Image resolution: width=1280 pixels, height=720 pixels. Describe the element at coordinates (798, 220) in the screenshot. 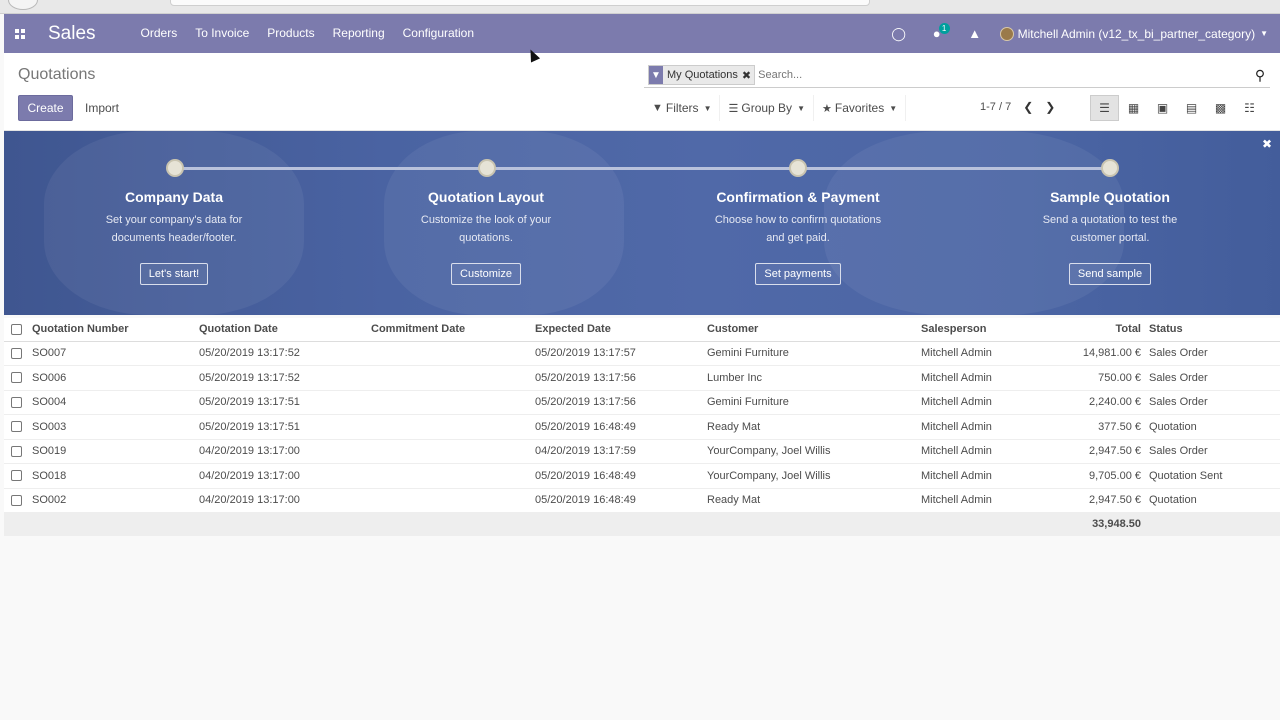

I see `step-desc-line: Choose how to confirm quotations` at that location.